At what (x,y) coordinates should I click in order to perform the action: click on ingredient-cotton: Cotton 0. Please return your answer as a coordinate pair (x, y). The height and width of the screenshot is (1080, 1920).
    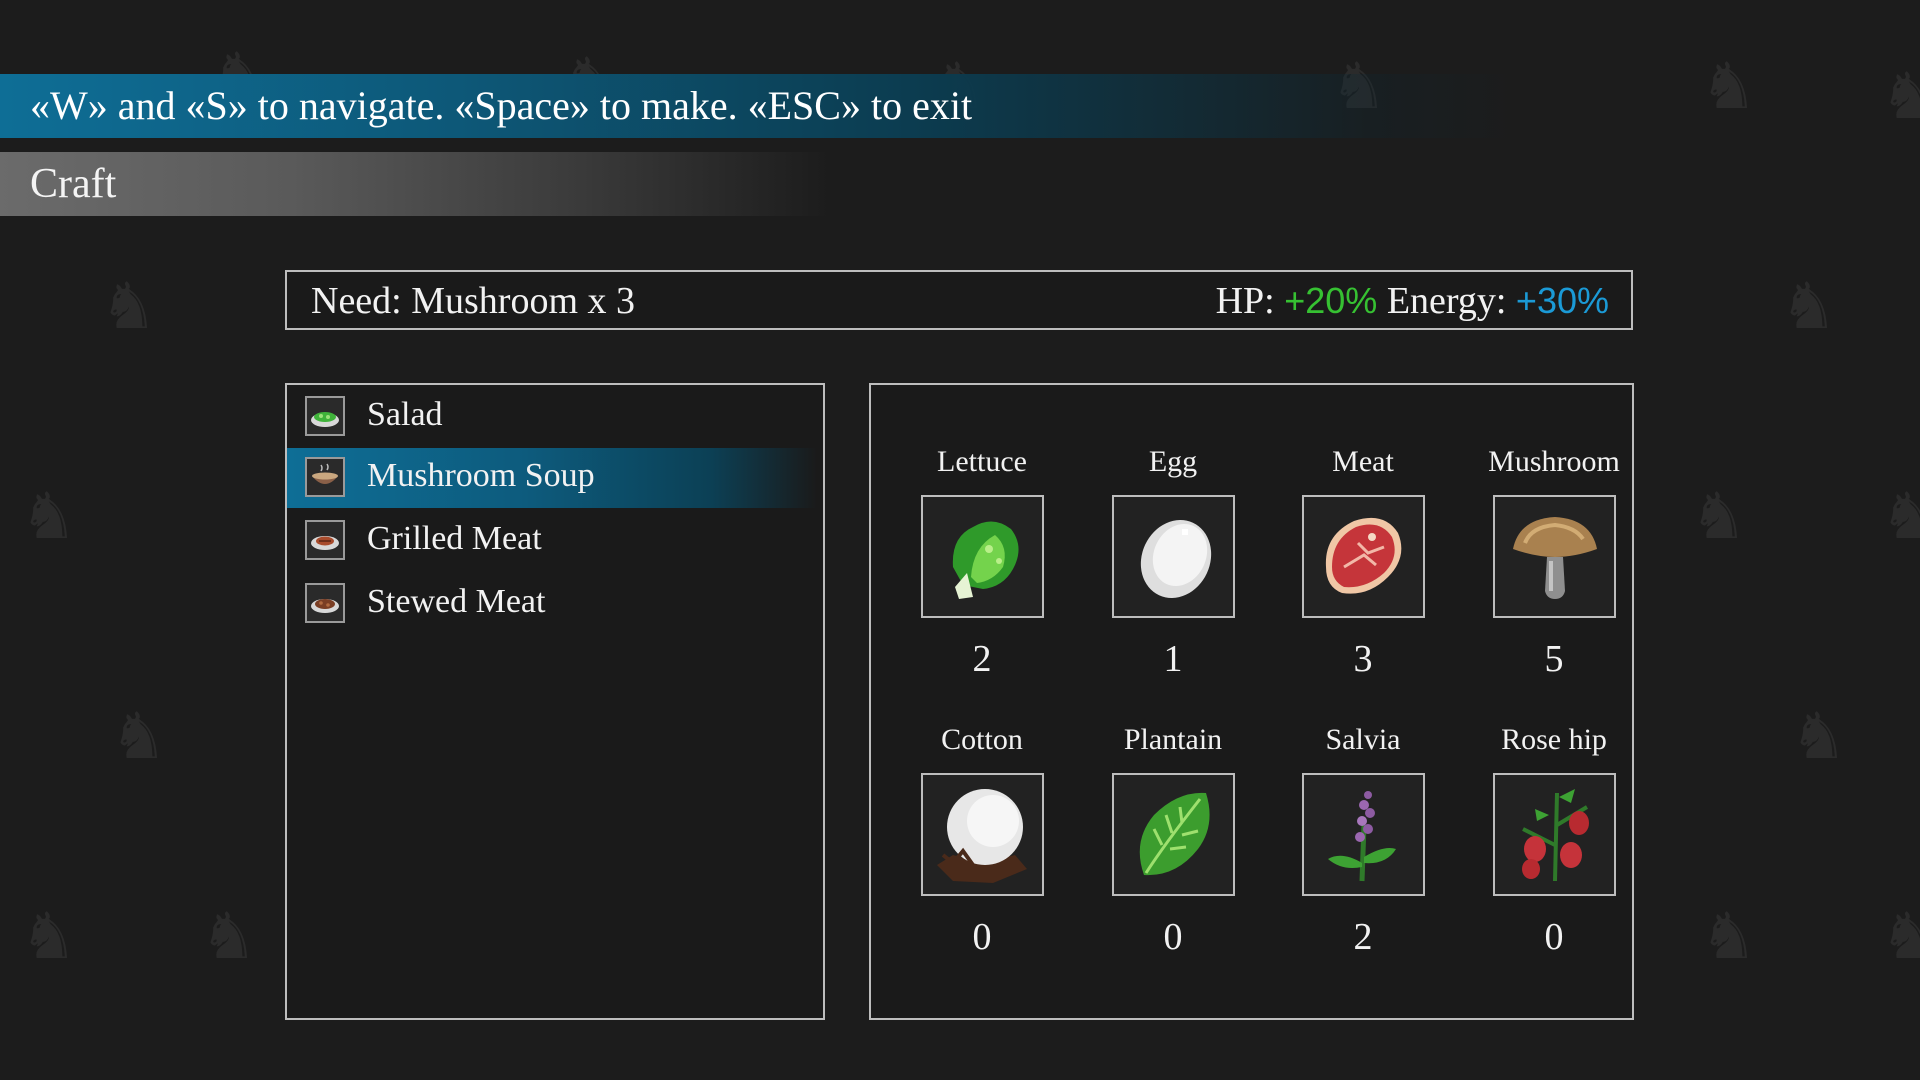
    Looking at the image, I should click on (982, 843).